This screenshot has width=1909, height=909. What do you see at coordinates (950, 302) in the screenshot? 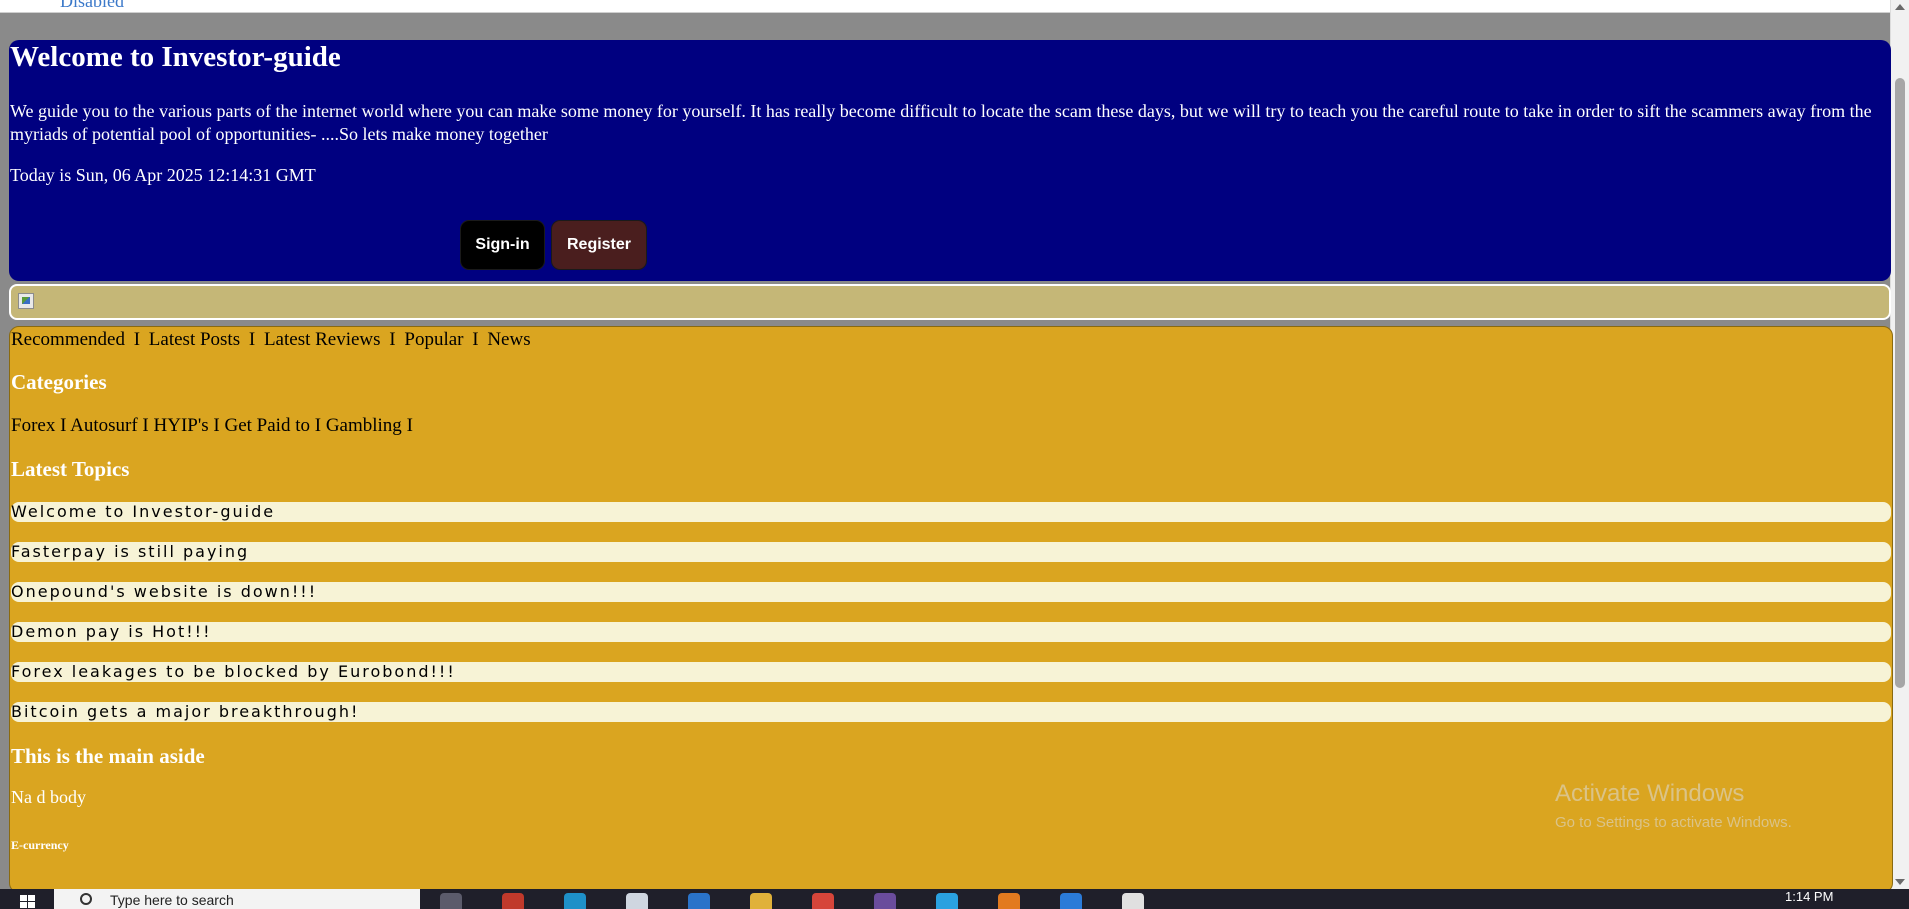
I see `banner-strip` at bounding box center [950, 302].